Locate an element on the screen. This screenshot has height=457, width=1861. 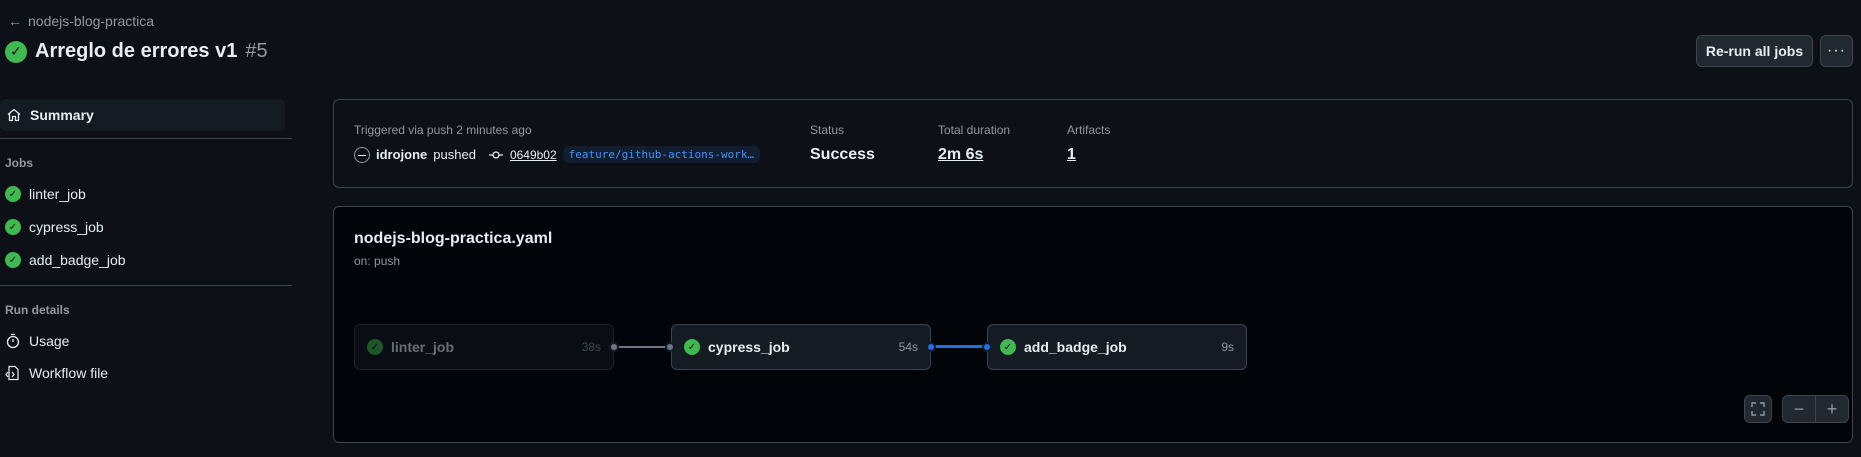
fullscreen-button is located at coordinates (1758, 409).